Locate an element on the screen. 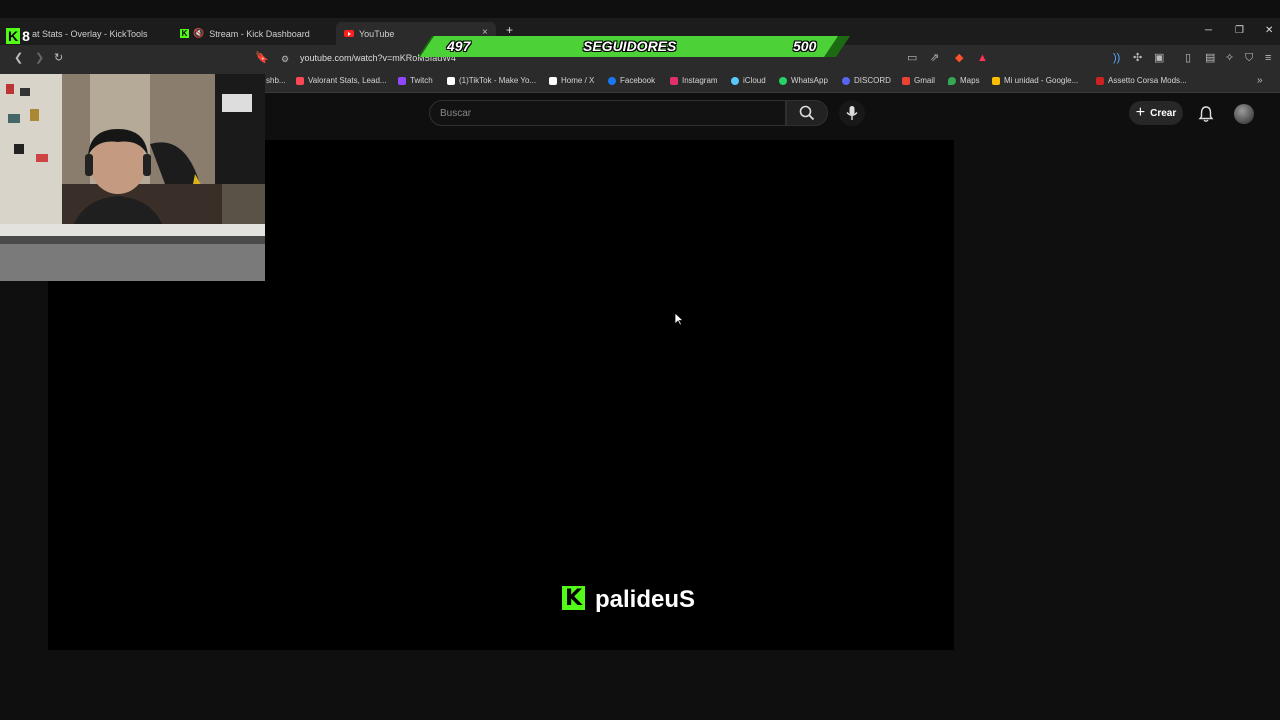 The width and height of the screenshot is (1280, 720). brave-shield-icon: ◆ is located at coordinates (959, 58).